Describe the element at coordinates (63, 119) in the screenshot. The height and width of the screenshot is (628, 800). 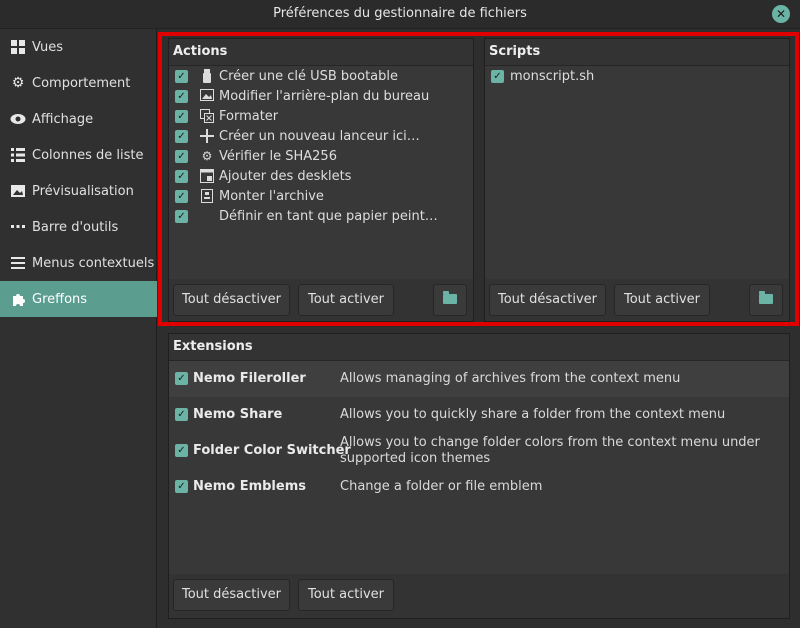
I see `sidebar-item-label: Affichage` at that location.